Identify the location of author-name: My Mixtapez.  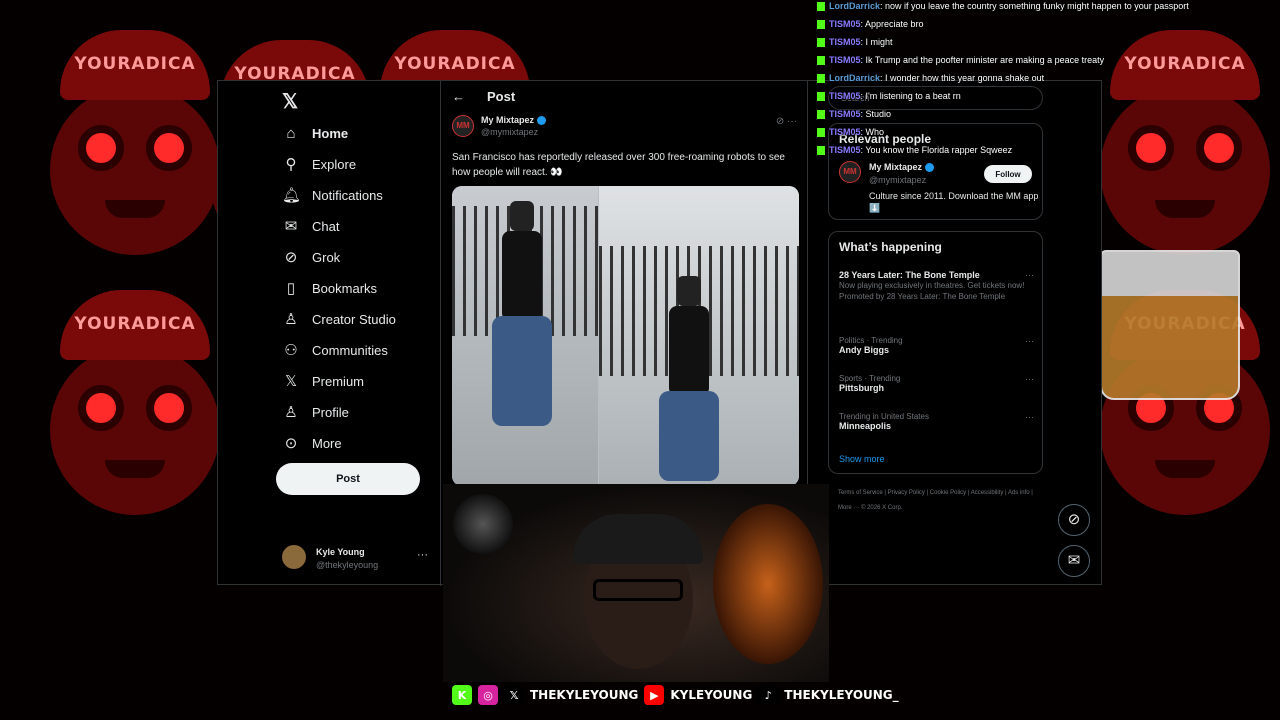
(514, 120).